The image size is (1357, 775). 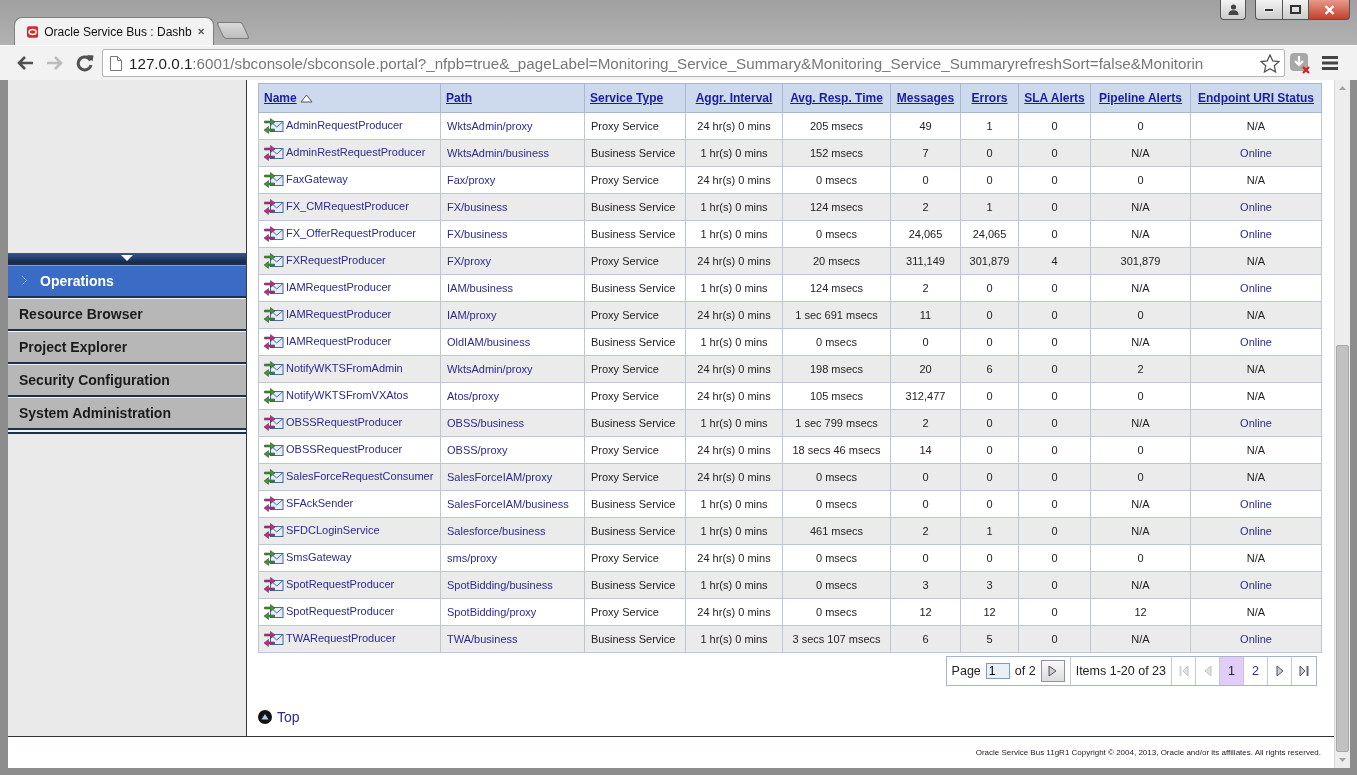 What do you see at coordinates (989, 98) in the screenshot?
I see `column-header: Errors` at bounding box center [989, 98].